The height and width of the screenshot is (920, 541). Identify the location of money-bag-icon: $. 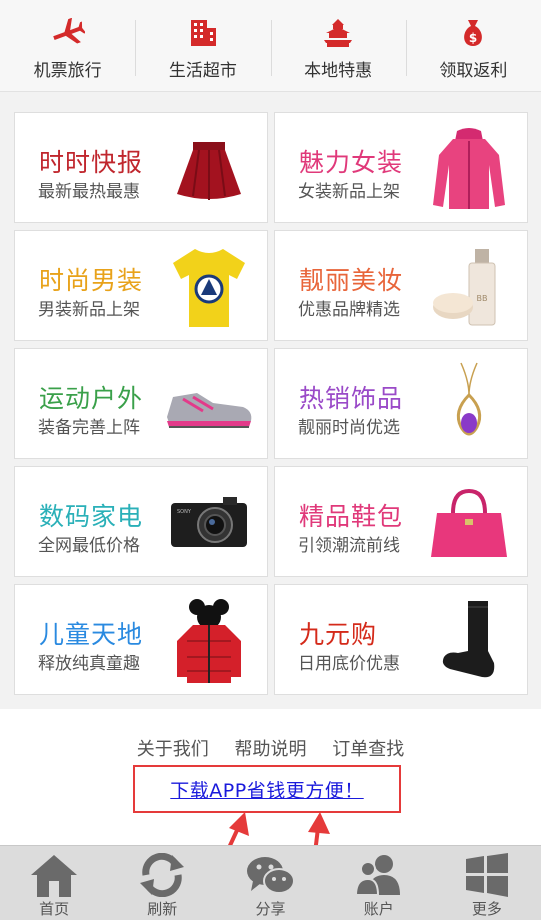
(473, 33).